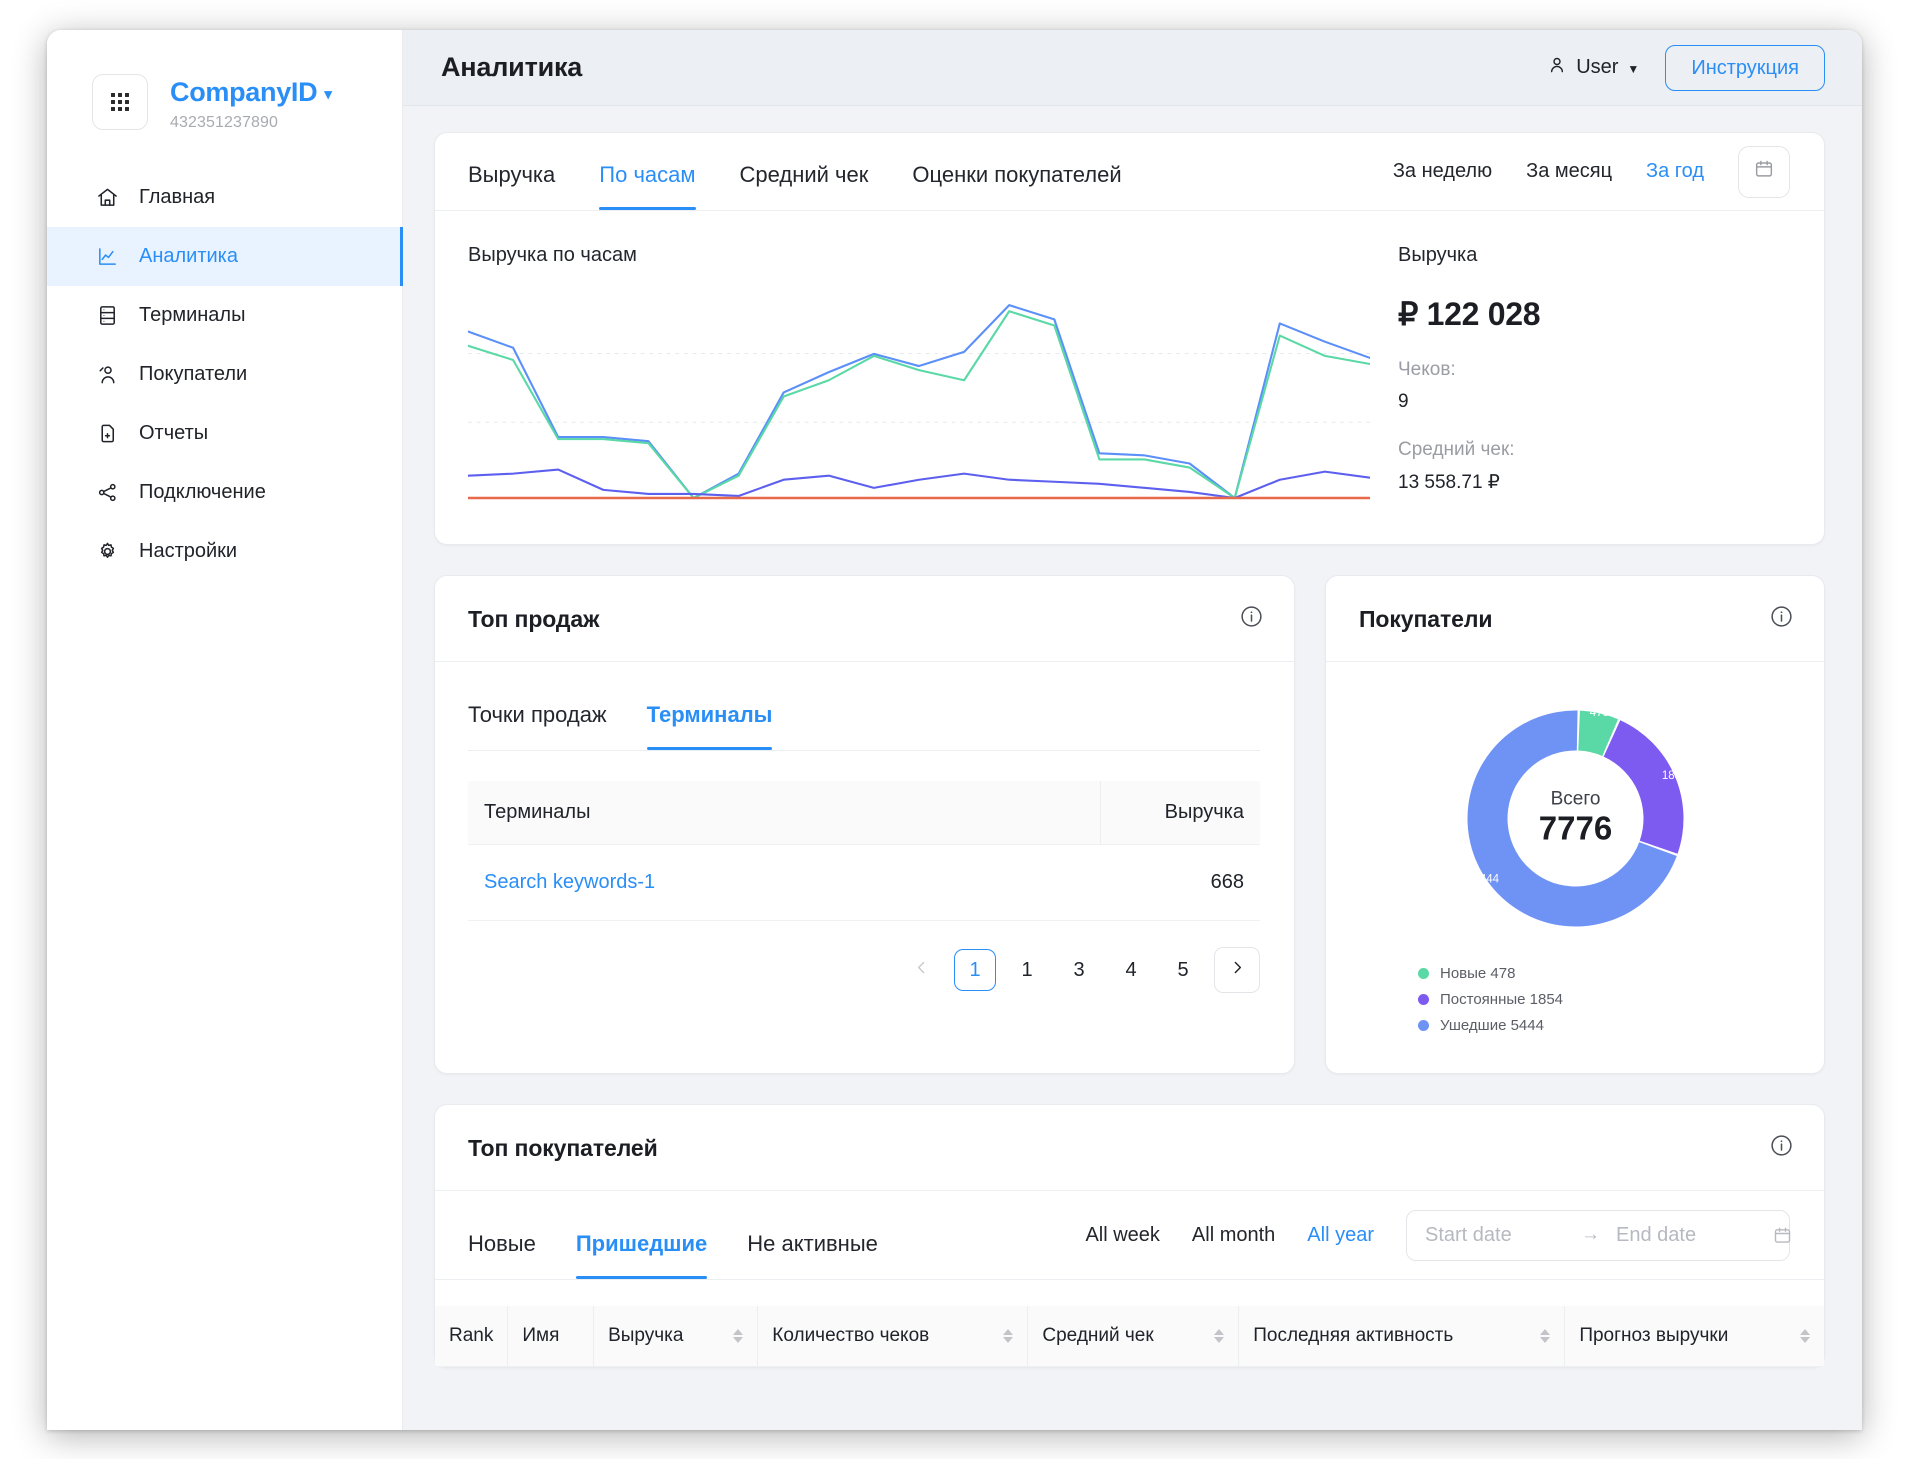 The height and width of the screenshot is (1459, 1909). What do you see at coordinates (1423, 1025) in the screenshot?
I see `legend-color-dot` at bounding box center [1423, 1025].